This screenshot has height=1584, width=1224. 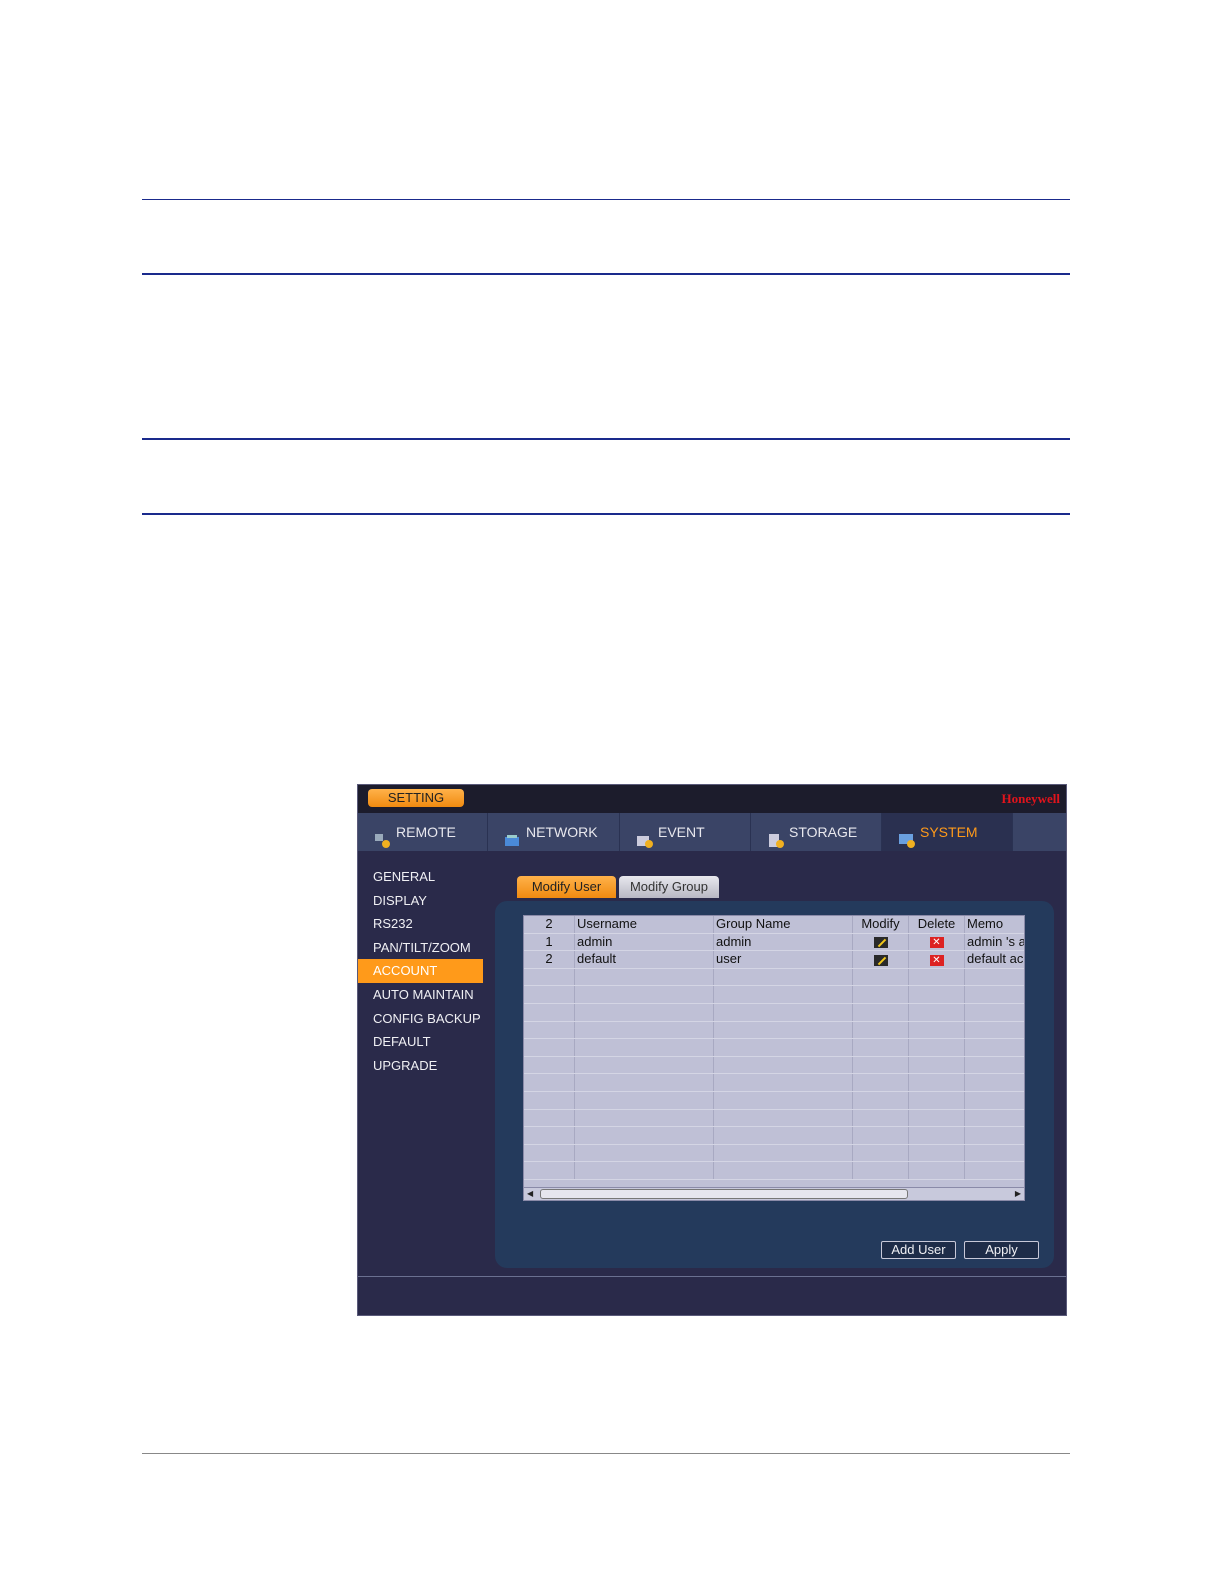 I want to click on tab-event-label: EVENT, so click(x=681, y=832).